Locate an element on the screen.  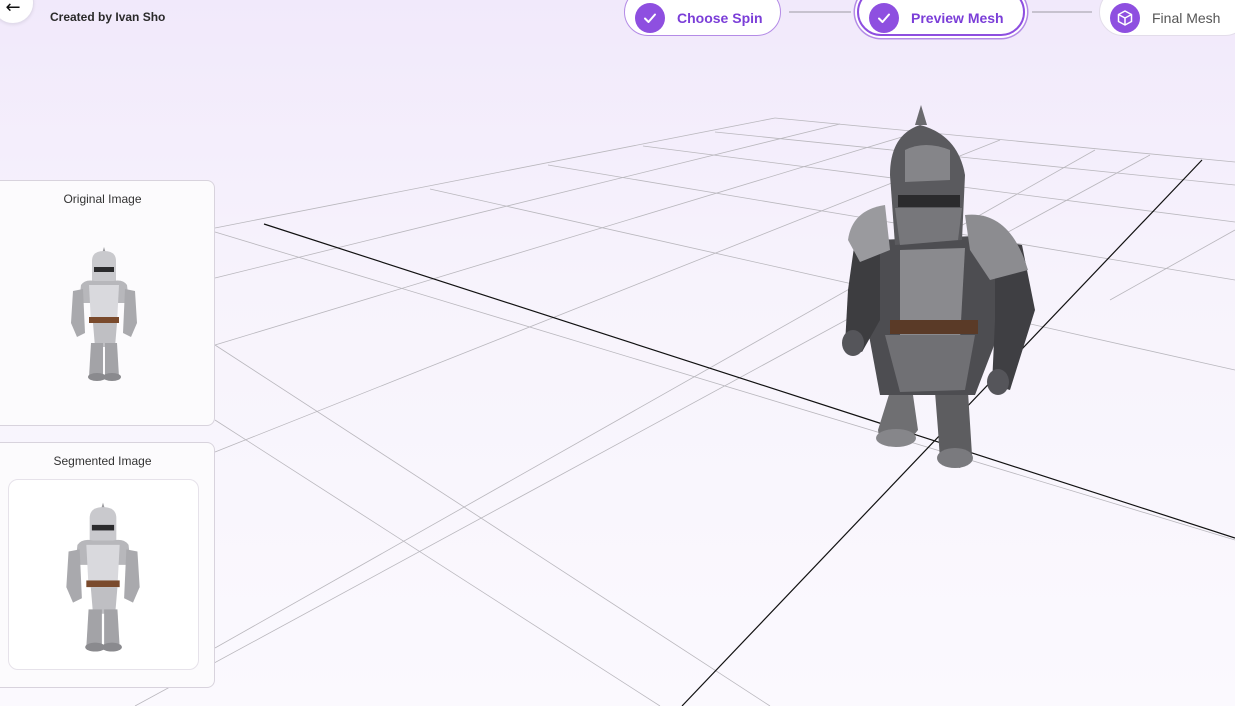
original-image-panel: Original Image is located at coordinates (107, 303).